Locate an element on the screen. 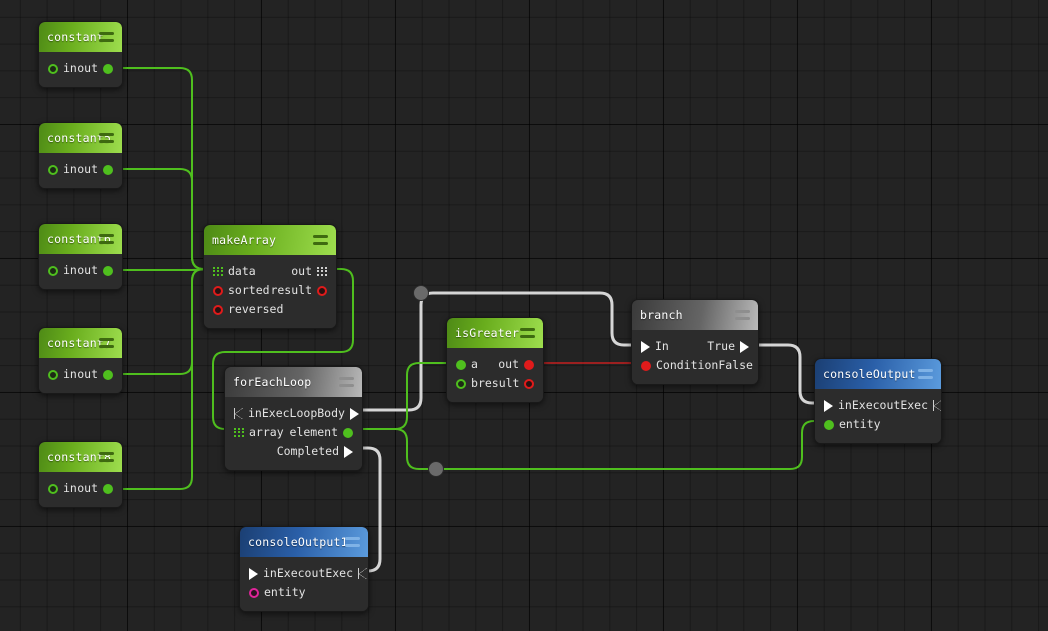  node-constant7: constant7 in out is located at coordinates (80, 360).